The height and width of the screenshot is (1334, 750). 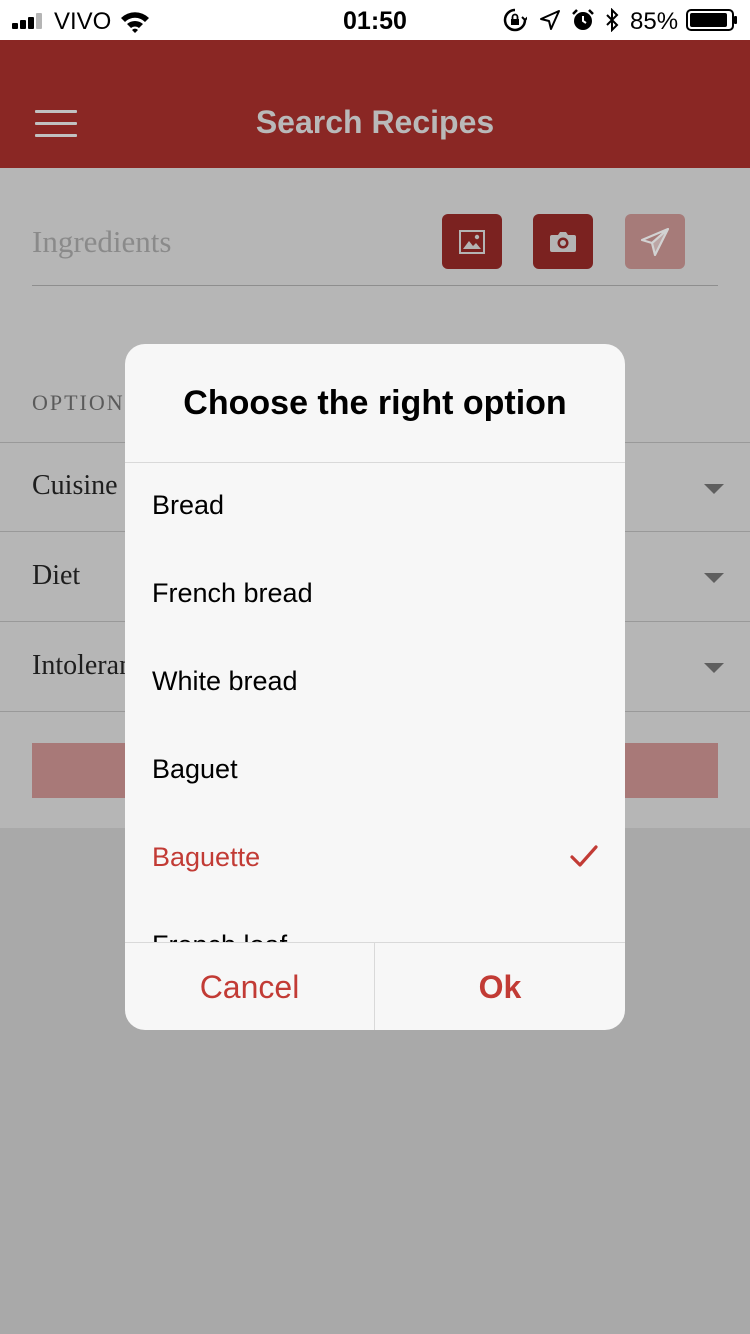 What do you see at coordinates (56, 576) in the screenshot?
I see `diet-select: Diet` at bounding box center [56, 576].